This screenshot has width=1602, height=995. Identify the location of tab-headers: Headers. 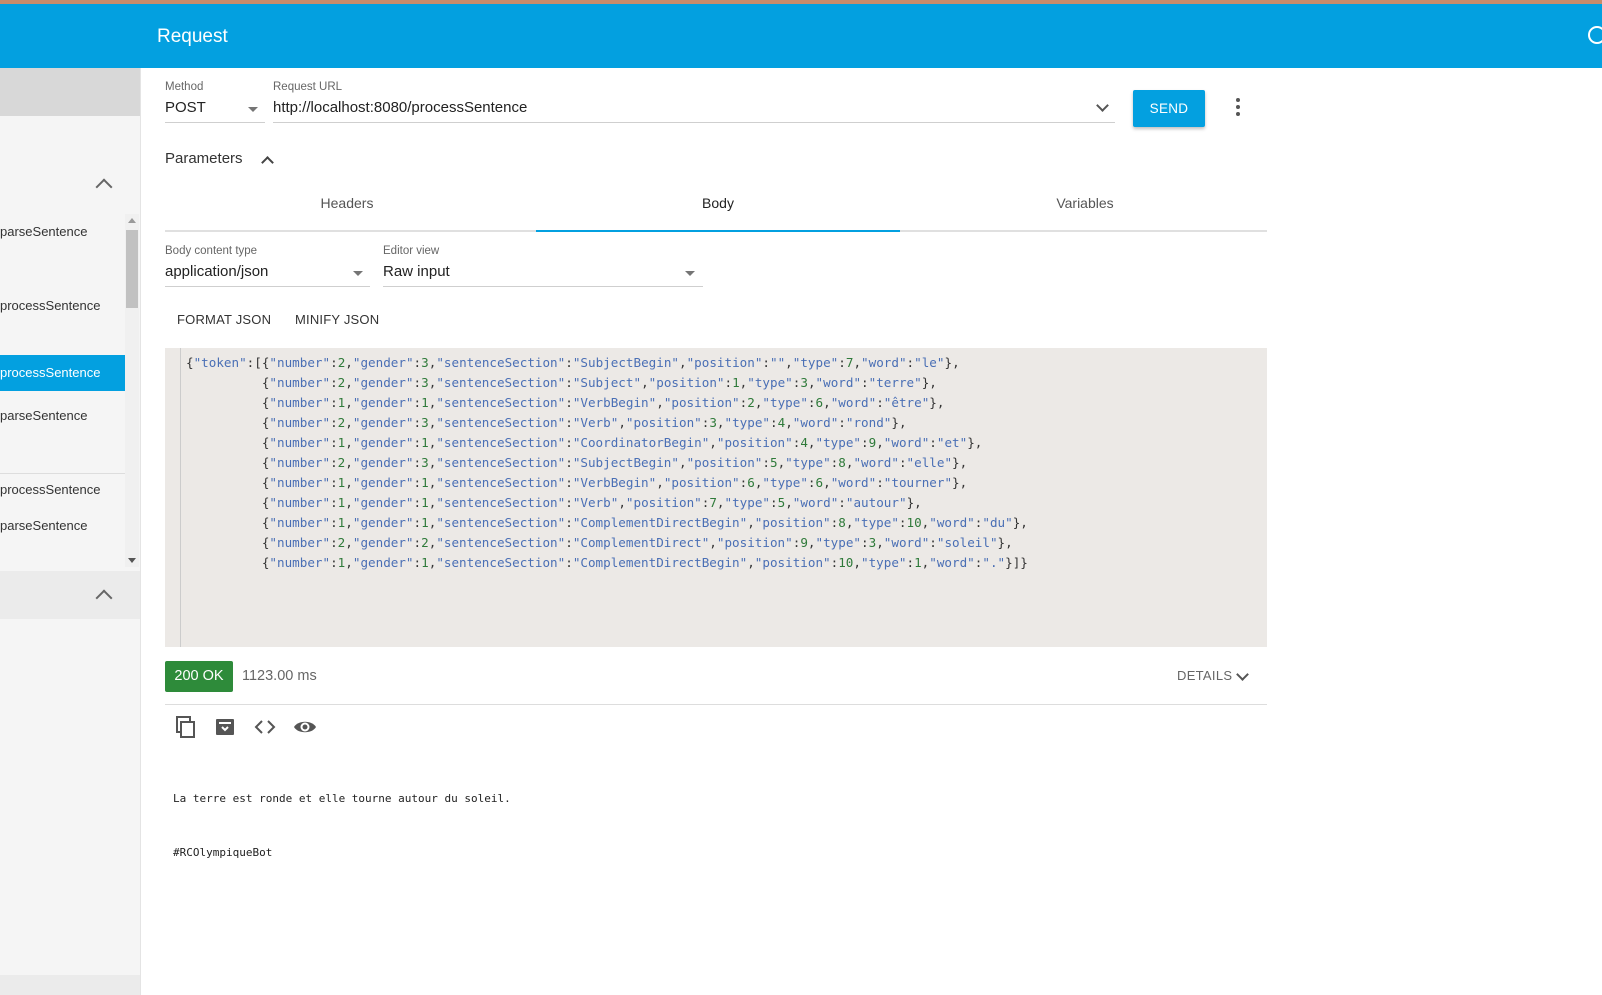
(347, 209).